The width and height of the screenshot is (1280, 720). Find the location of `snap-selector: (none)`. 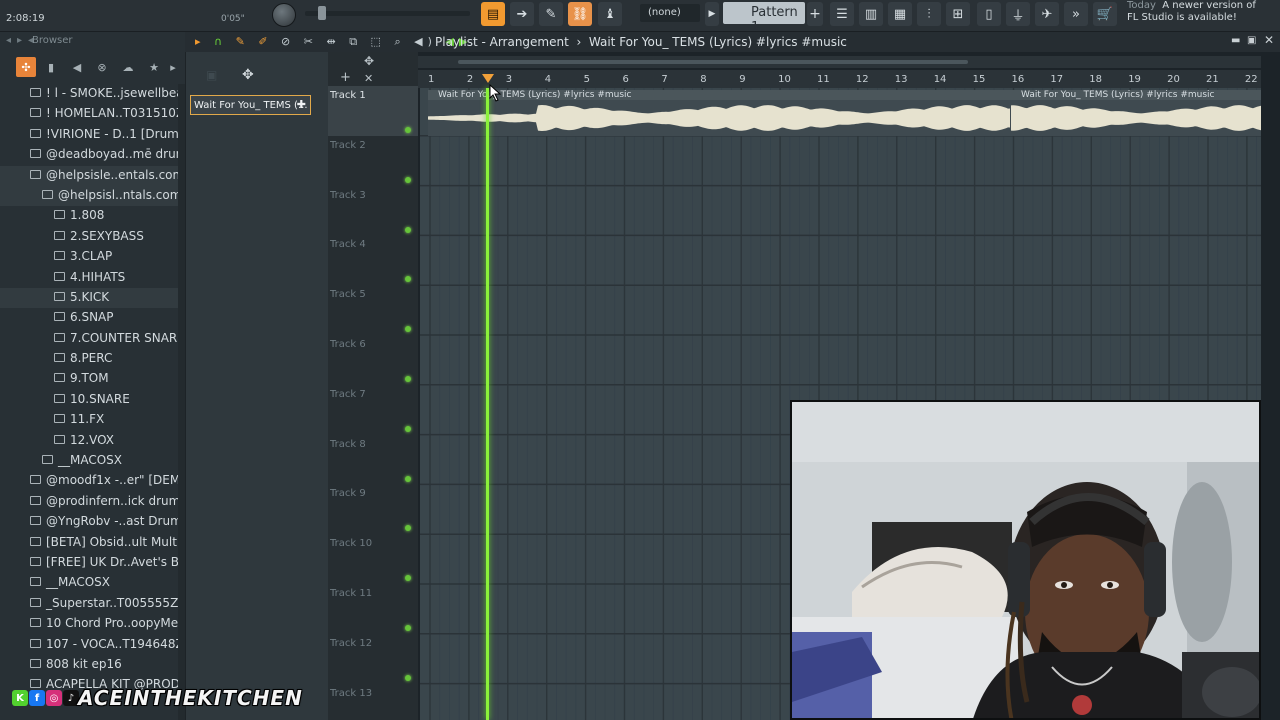

snap-selector: (none) is located at coordinates (670, 13).